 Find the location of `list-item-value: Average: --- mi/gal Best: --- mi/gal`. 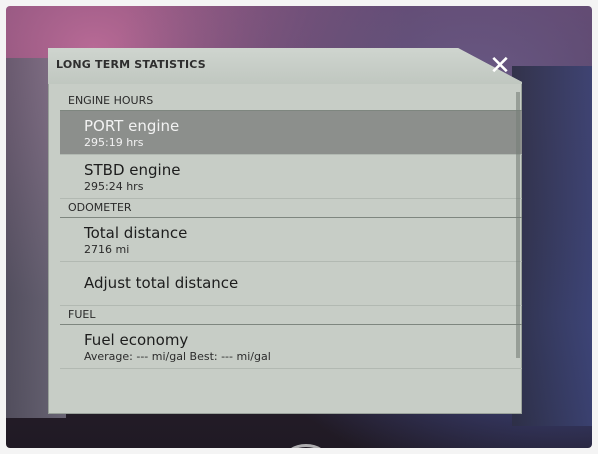

list-item-value: Average: --- mi/gal Best: --- mi/gal is located at coordinates (177, 356).